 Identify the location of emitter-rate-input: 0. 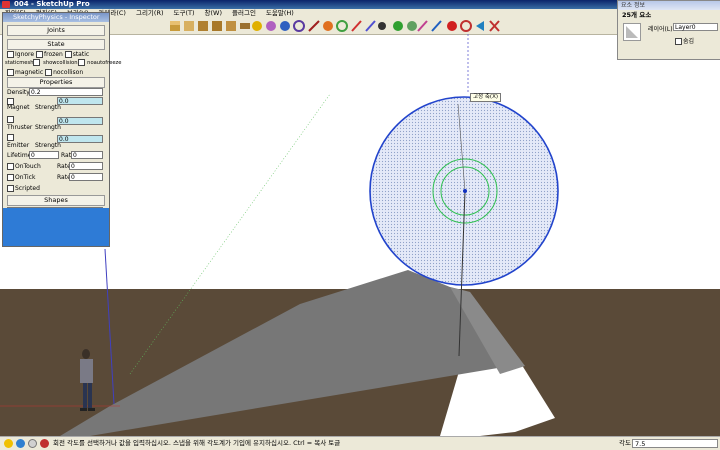
(87, 155).